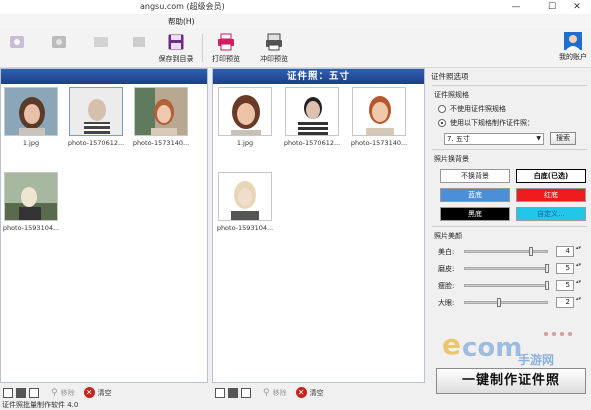 This screenshot has height=410, width=591. I want to click on watermark-logo: e com 手游网, so click(507, 347).